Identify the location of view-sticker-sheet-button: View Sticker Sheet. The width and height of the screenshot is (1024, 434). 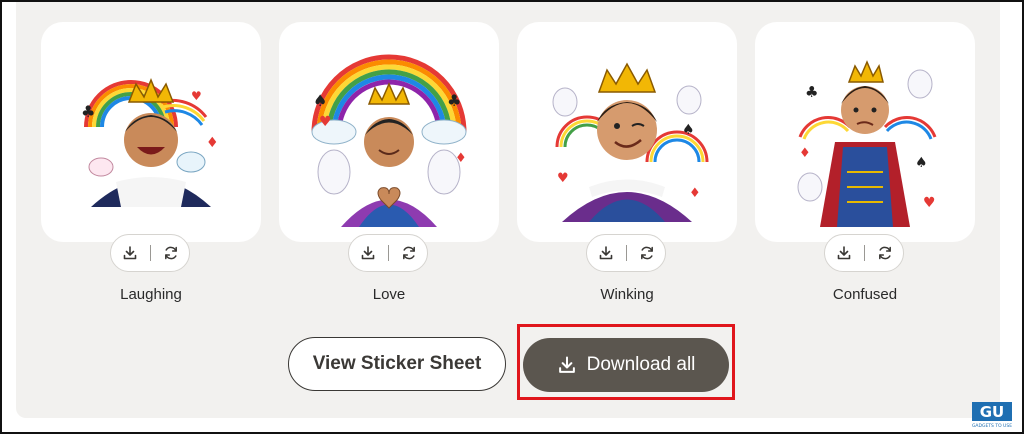
(397, 364).